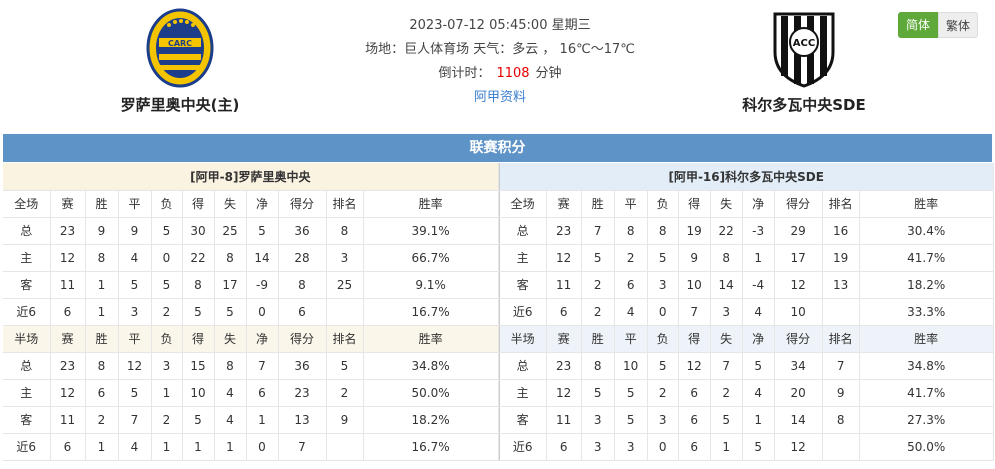 Image resolution: width=995 pixels, height=469 pixels. Describe the element at coordinates (548, 73) in the screenshot. I see `countdown-unit: 分钟` at that location.